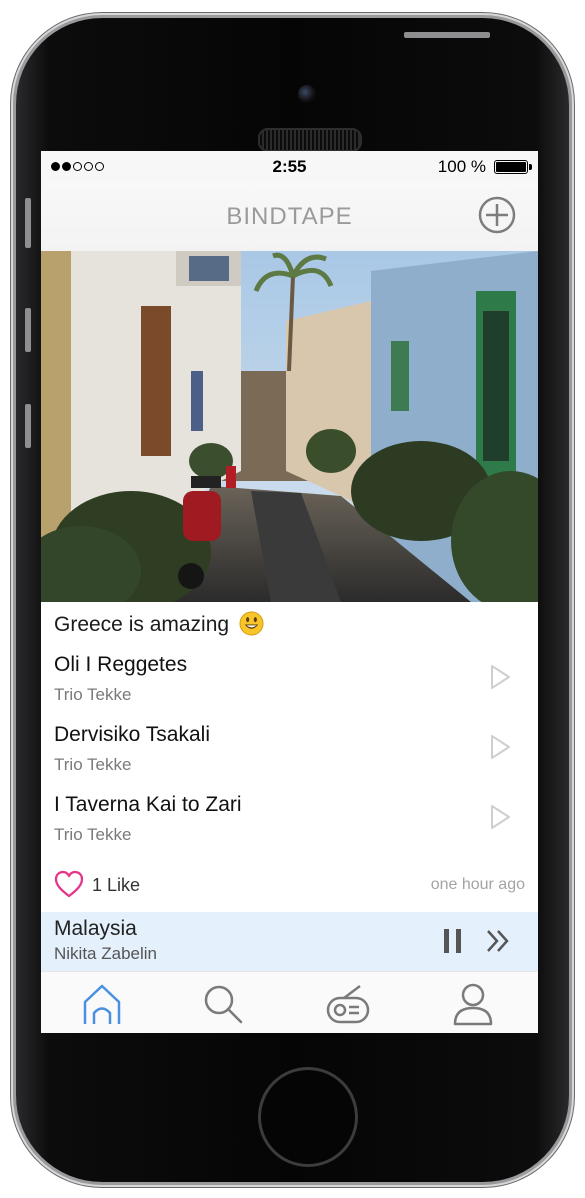  I want to click on now-playing-title: Malaysia, so click(95, 928).